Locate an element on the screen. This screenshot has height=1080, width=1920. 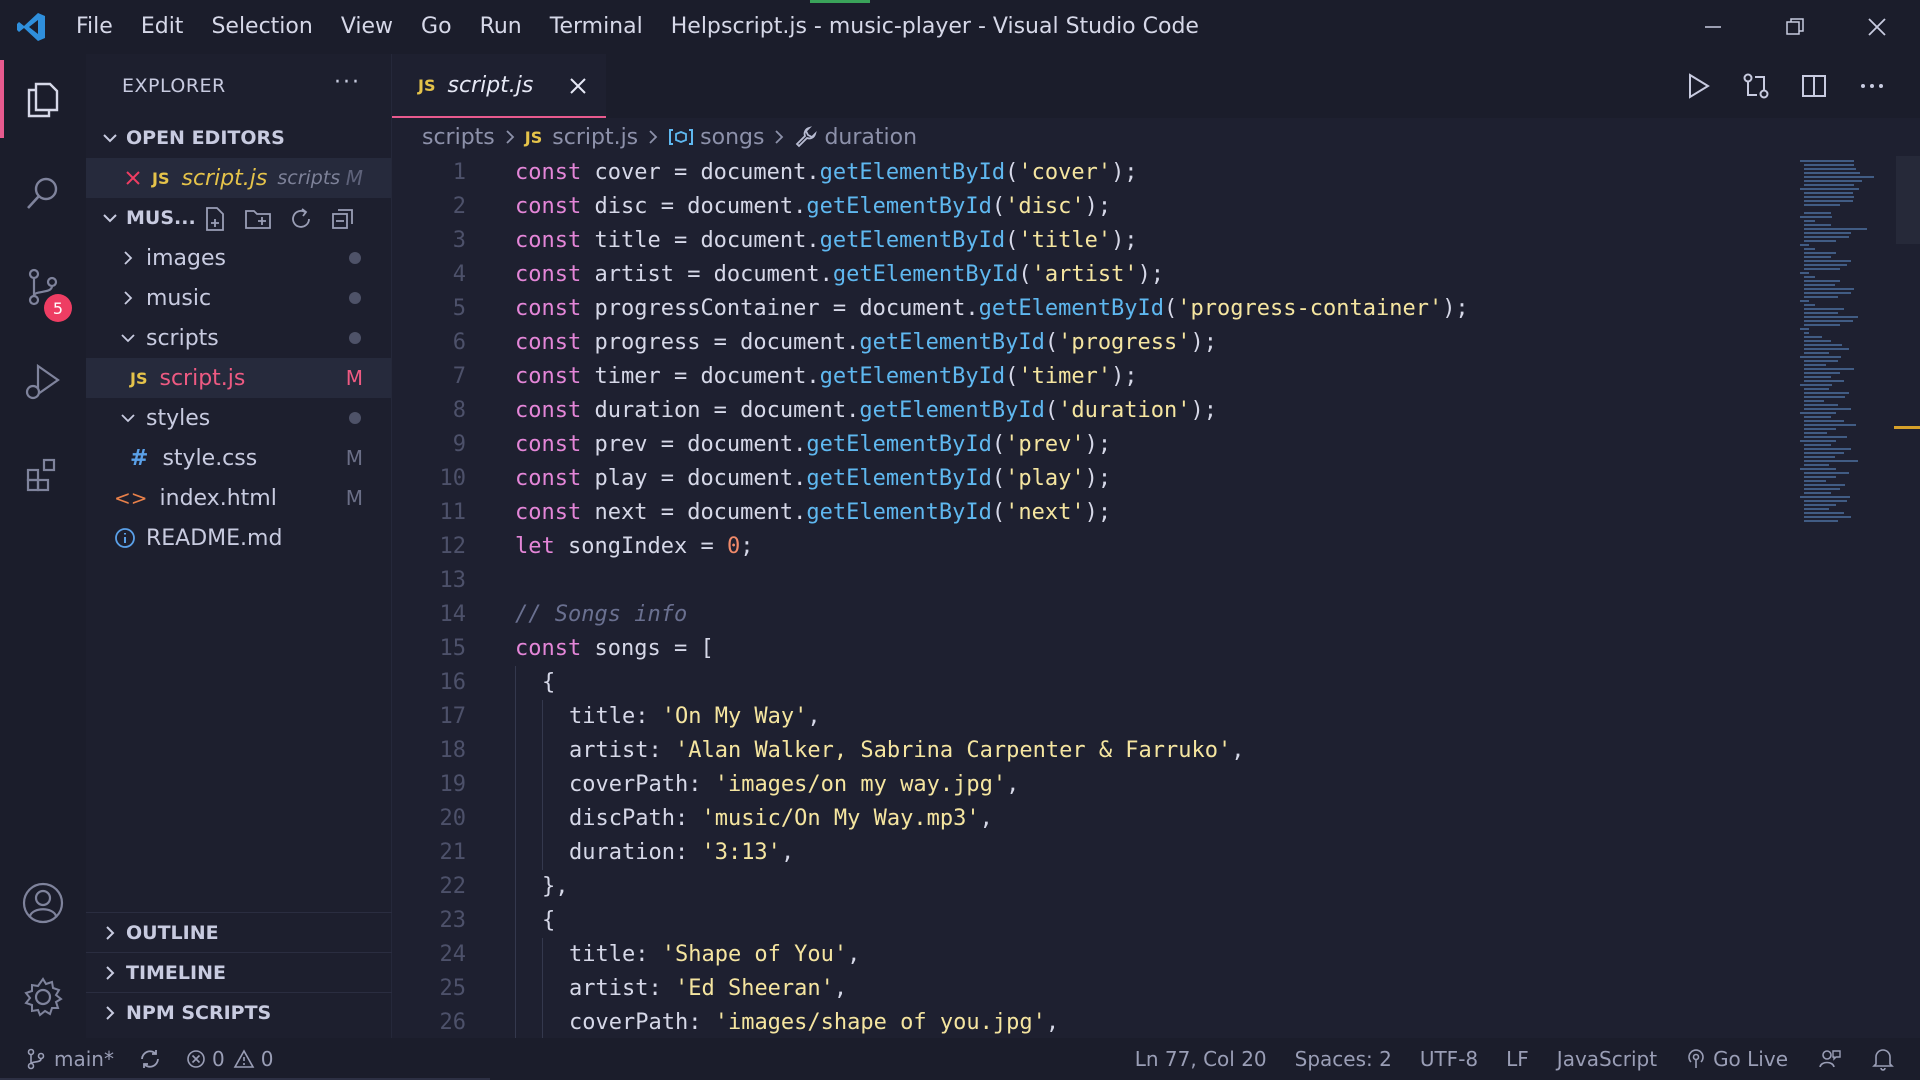
status-problems: 0 0 is located at coordinates (229, 1059).